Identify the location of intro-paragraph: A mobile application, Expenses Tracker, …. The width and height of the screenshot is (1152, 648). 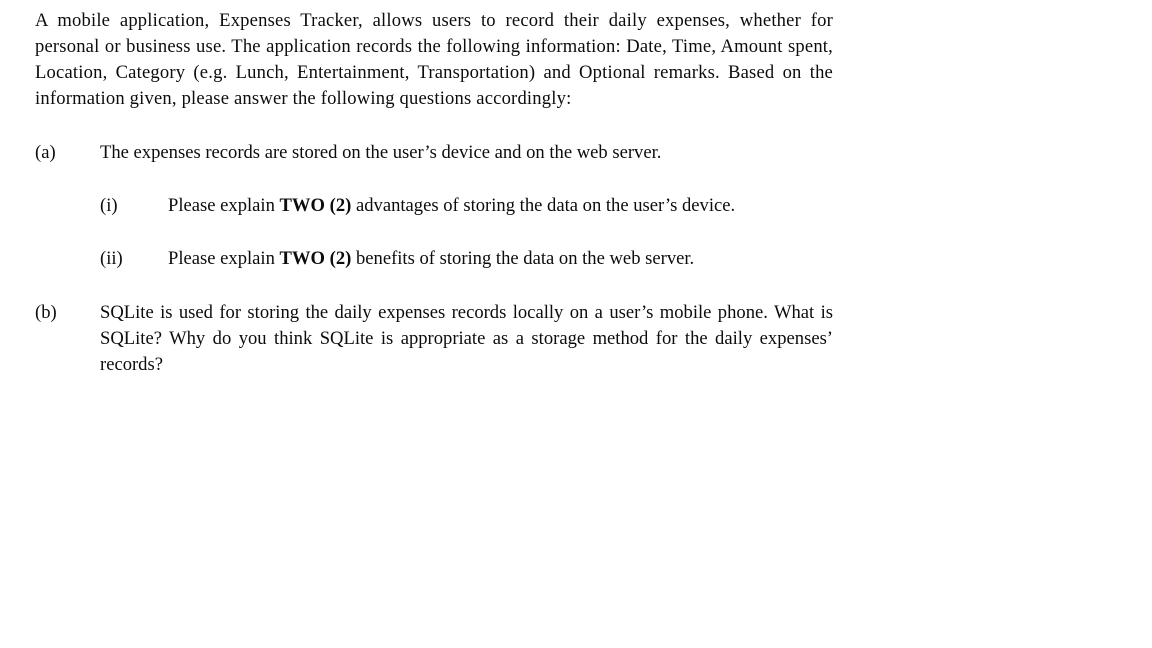
(434, 59).